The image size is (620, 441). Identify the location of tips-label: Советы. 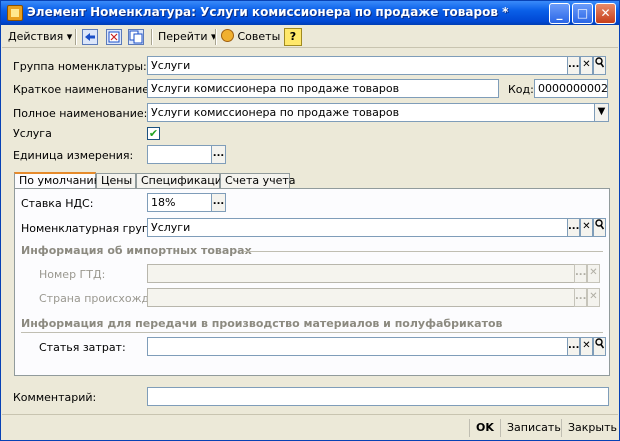
(259, 36).